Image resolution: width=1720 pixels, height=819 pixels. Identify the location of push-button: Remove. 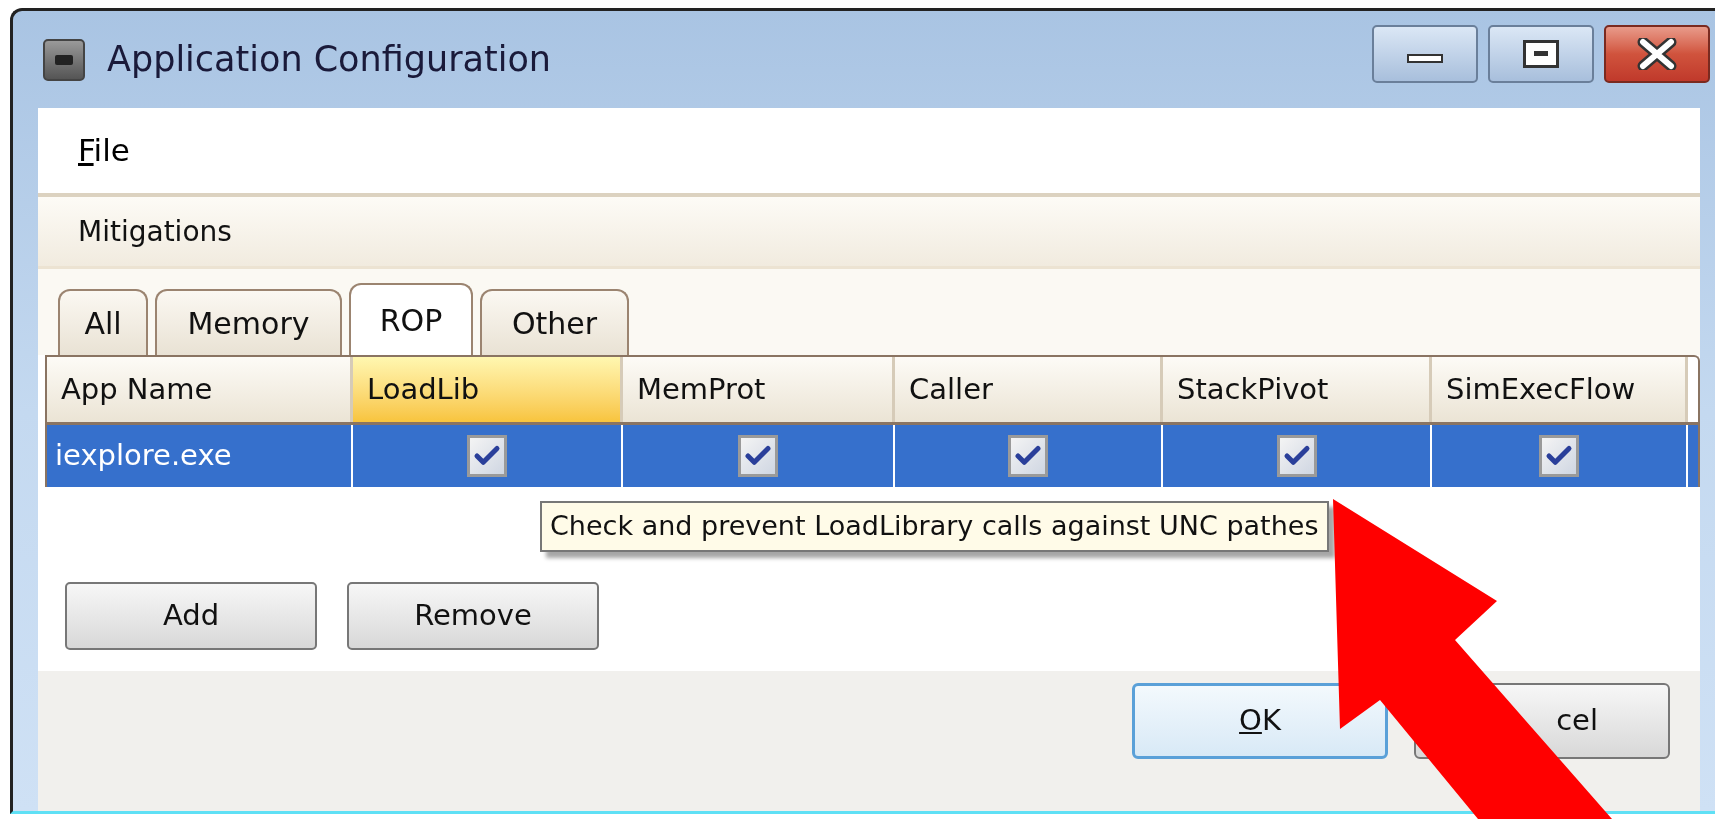
(473, 615).